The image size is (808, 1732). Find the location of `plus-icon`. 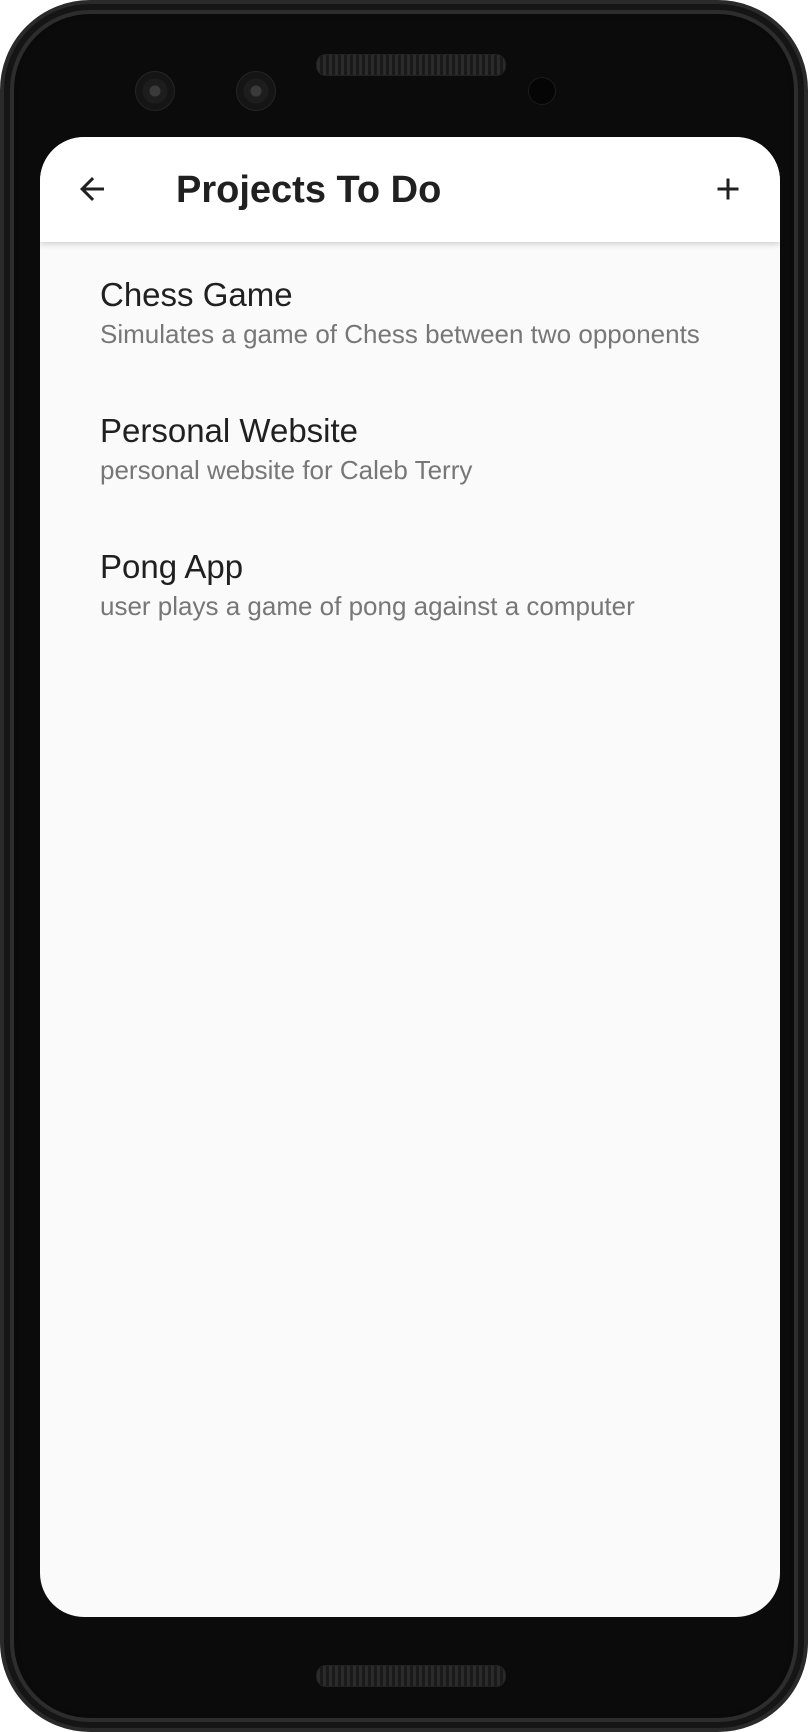

plus-icon is located at coordinates (728, 189).